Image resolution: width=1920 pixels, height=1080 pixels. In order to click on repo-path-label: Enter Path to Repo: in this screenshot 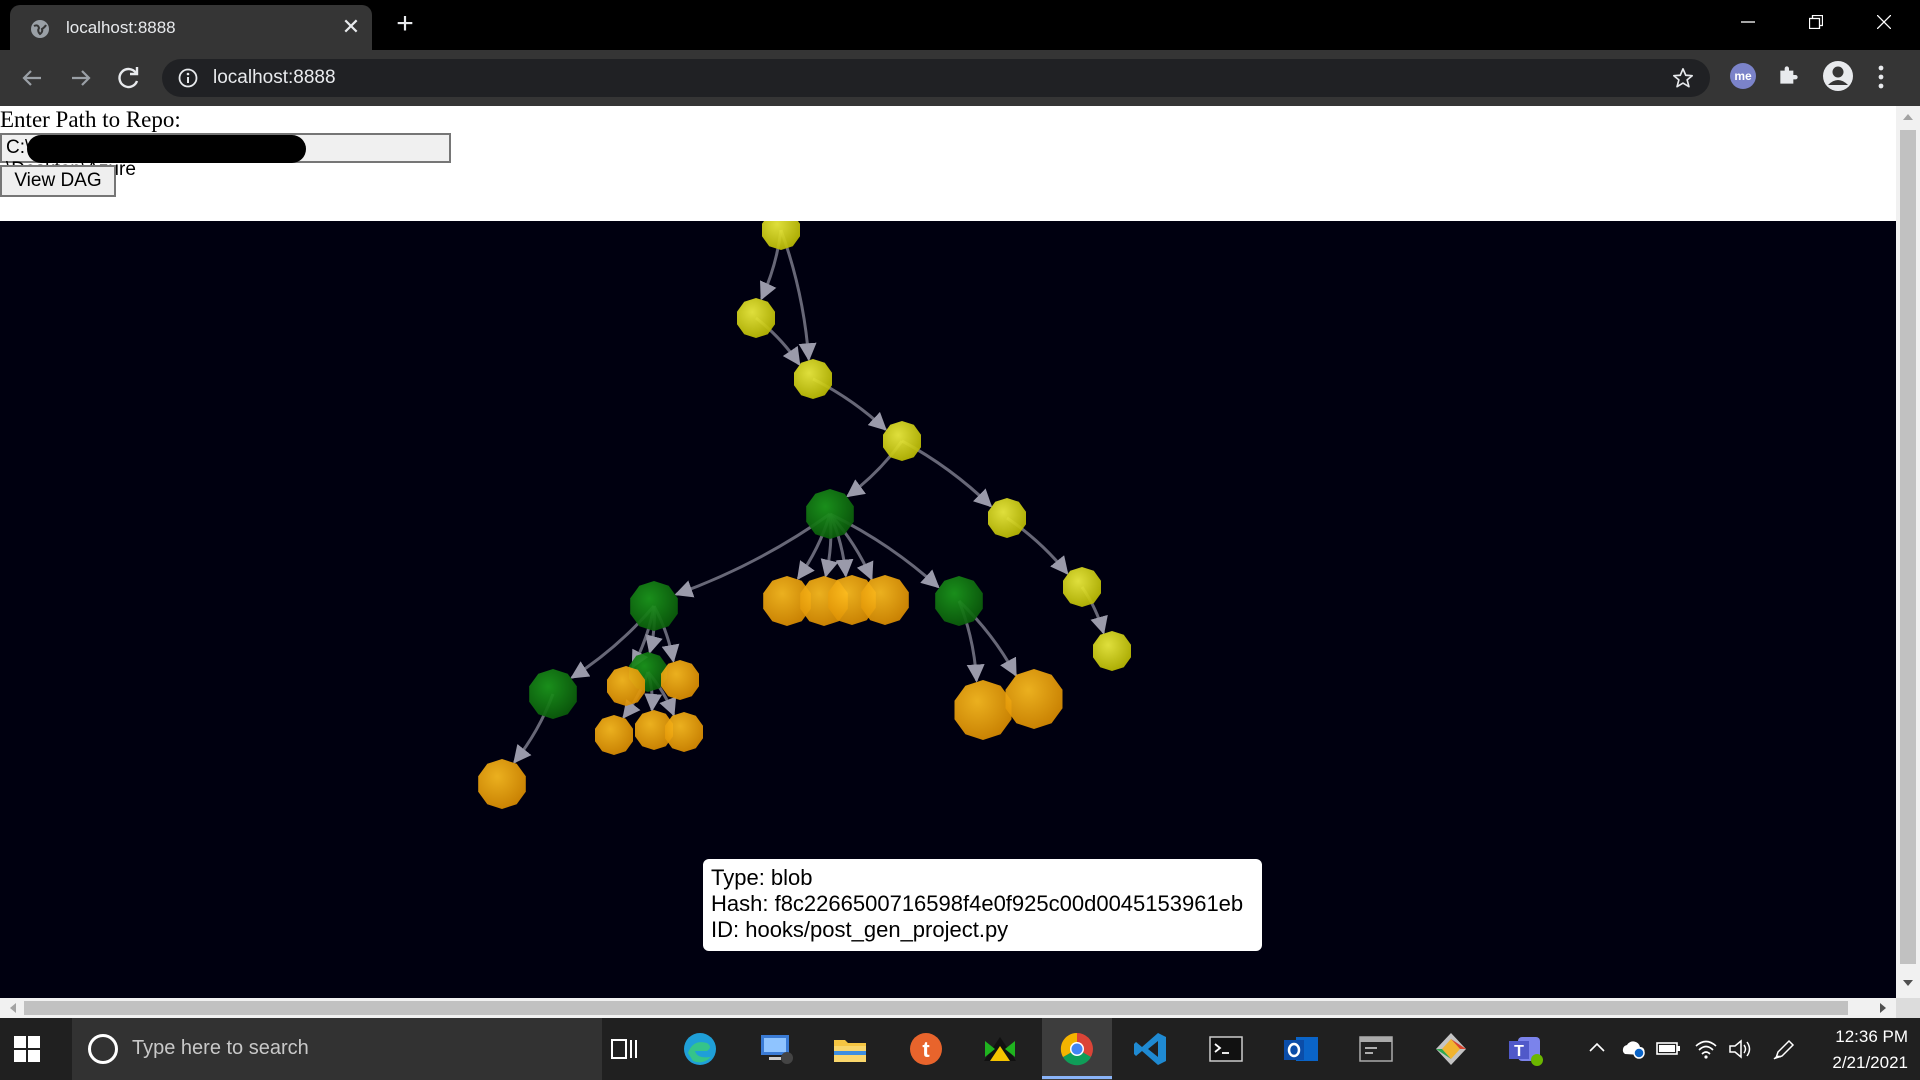, I will do `click(90, 119)`.